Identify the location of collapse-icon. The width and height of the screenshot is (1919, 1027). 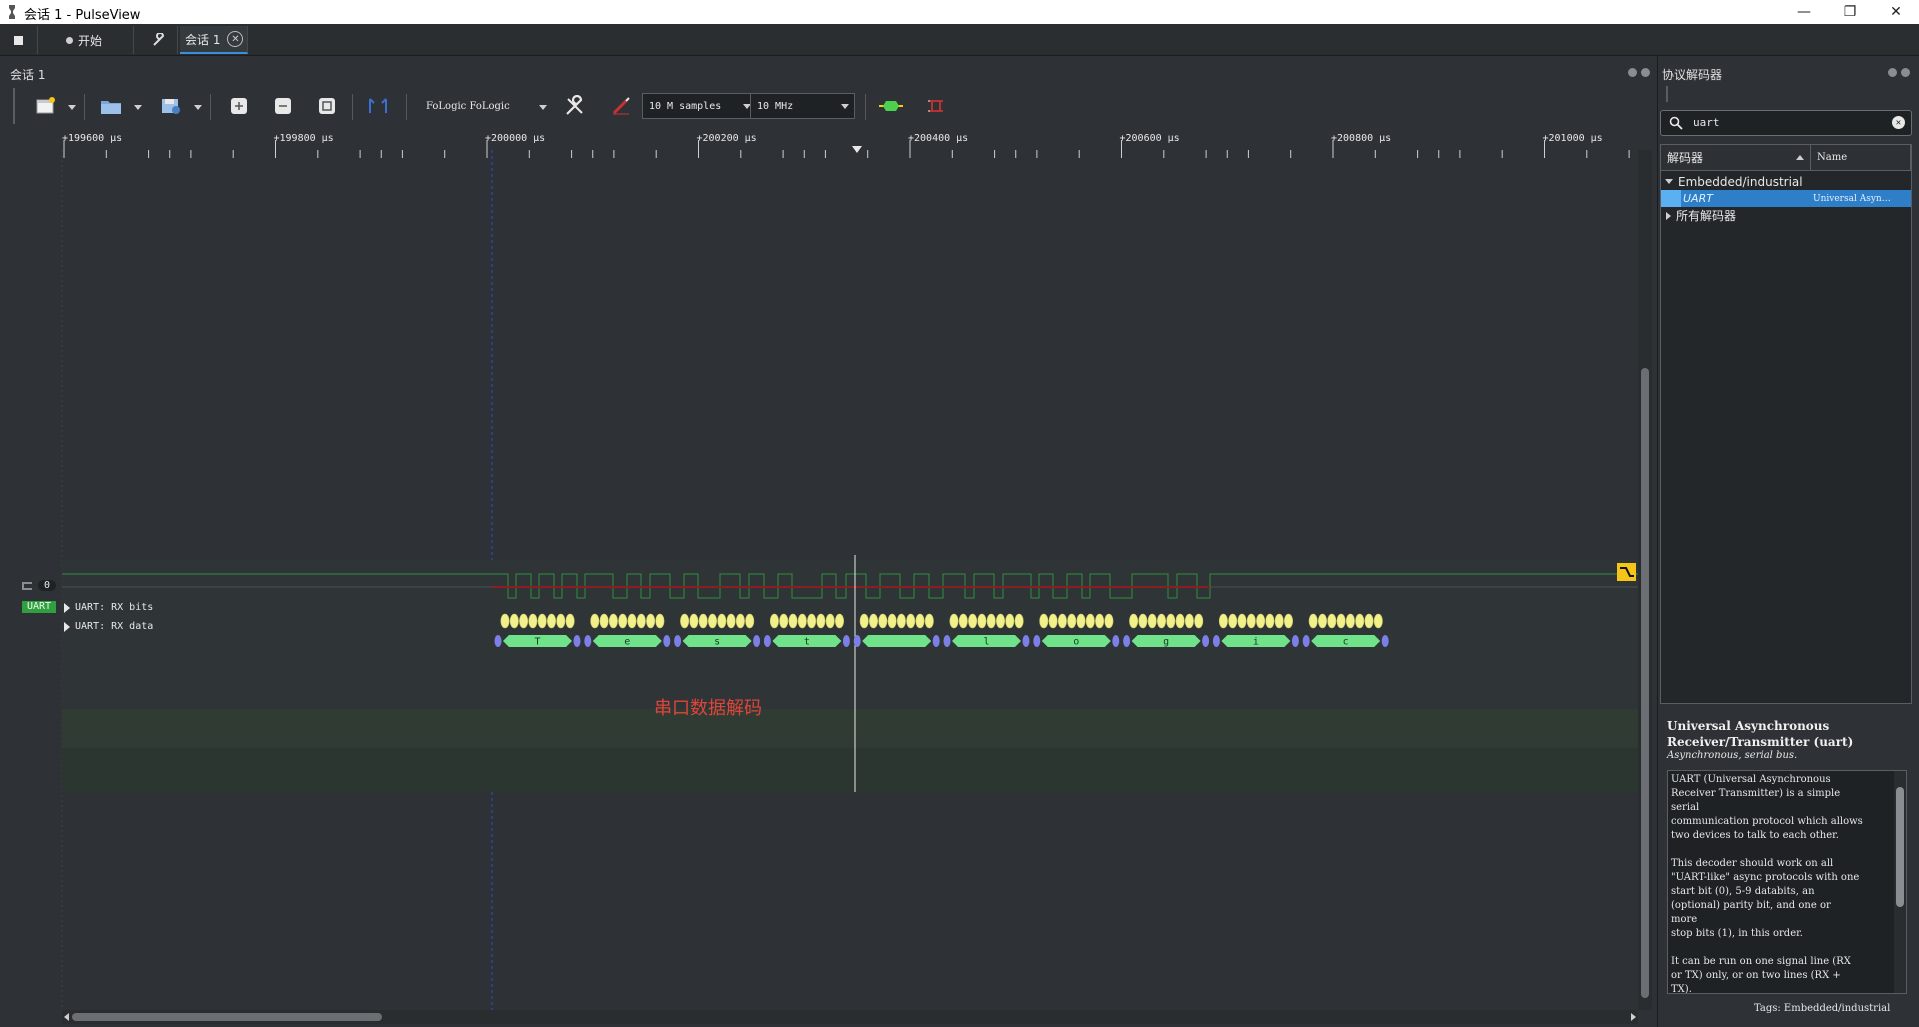
(1669, 181).